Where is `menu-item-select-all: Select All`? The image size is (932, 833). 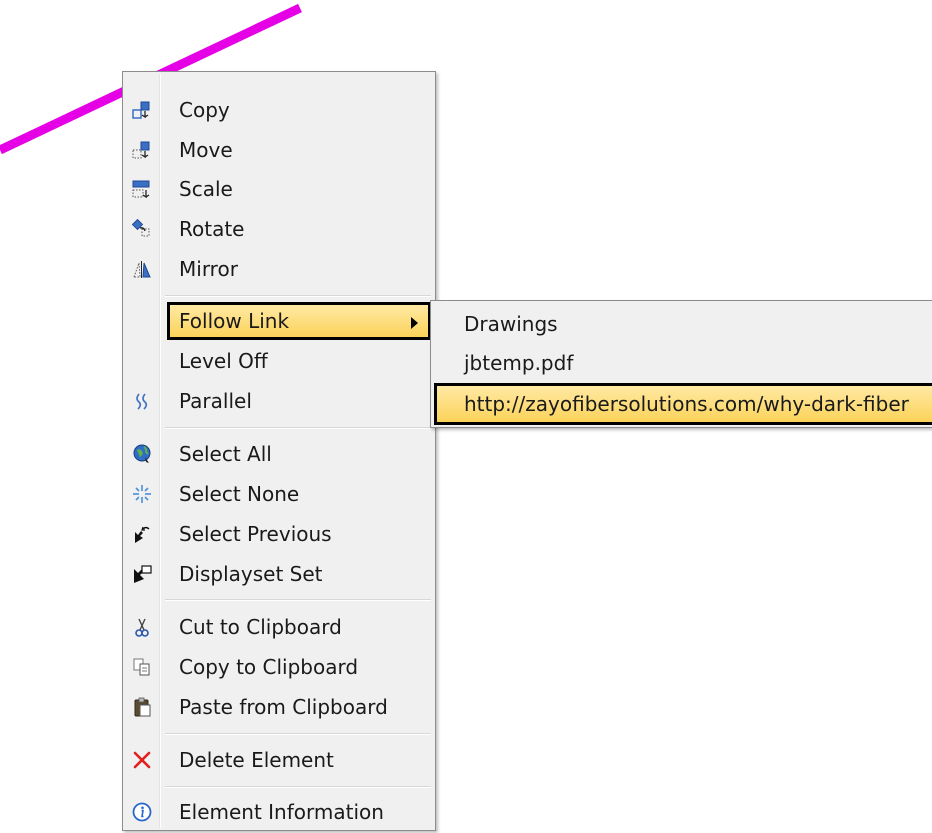
menu-item-select-all: Select All is located at coordinates (279, 454).